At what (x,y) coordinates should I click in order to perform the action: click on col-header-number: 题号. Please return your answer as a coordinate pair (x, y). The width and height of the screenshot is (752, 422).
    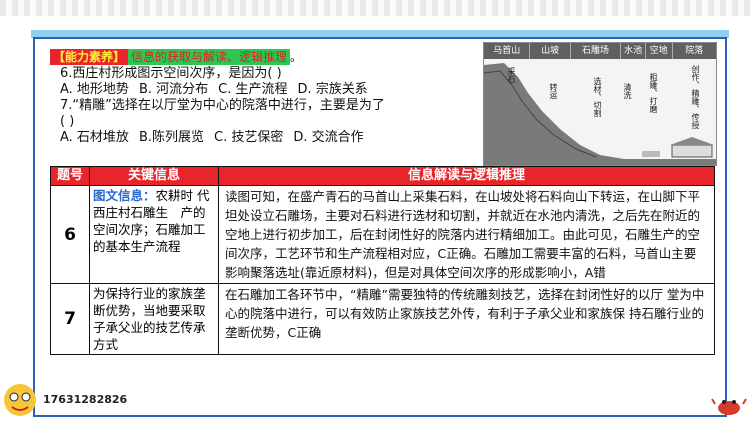
    Looking at the image, I should click on (70, 176).